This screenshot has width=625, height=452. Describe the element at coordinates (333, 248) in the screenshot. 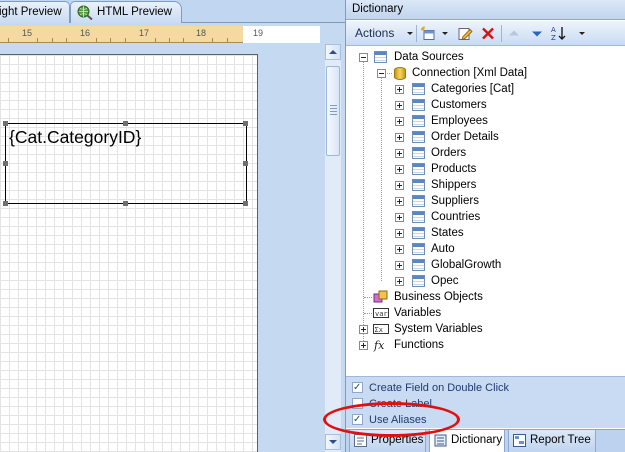

I see `vertical-scrollbar` at that location.